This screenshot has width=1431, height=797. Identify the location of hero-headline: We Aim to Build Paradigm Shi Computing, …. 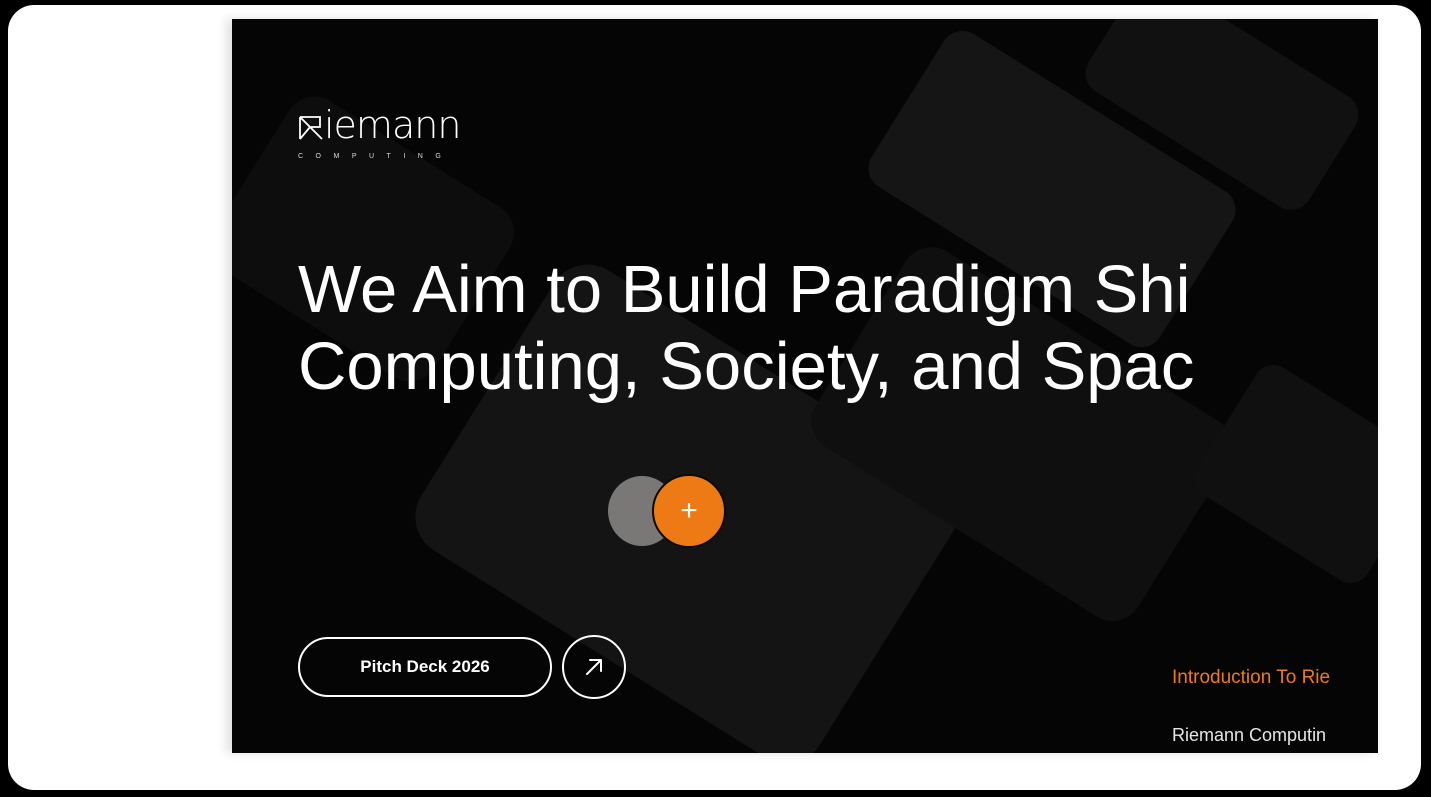
(746, 328).